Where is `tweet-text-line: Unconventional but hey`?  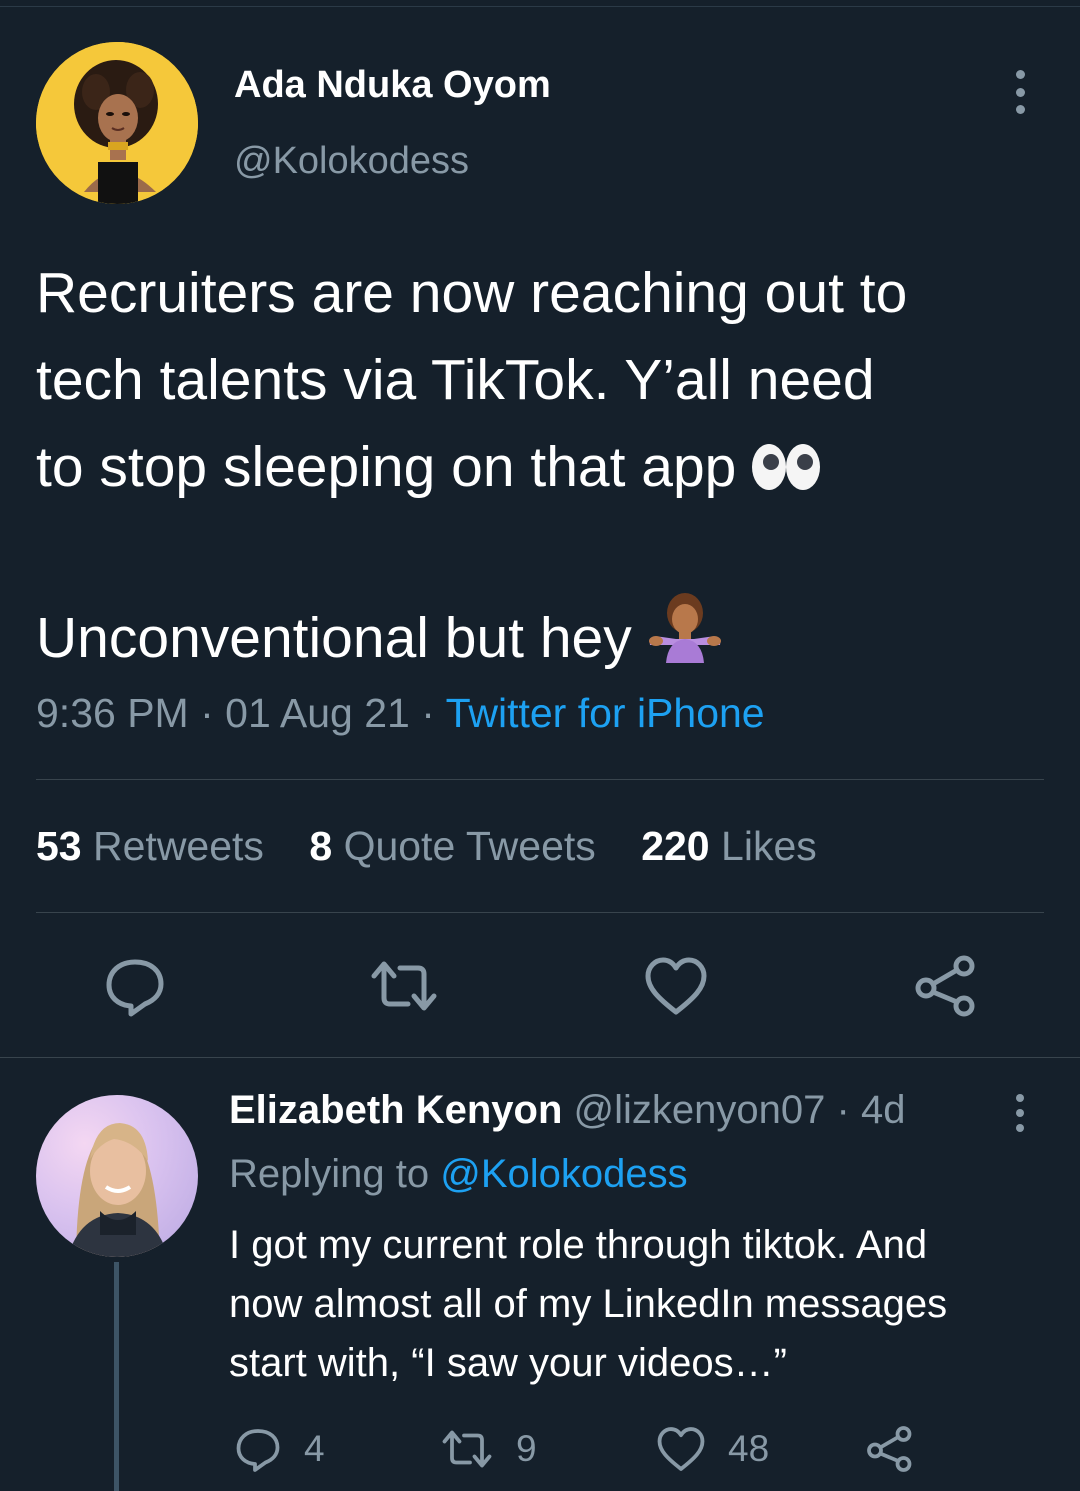 tweet-text-line: Unconventional but hey is located at coordinates (546, 634).